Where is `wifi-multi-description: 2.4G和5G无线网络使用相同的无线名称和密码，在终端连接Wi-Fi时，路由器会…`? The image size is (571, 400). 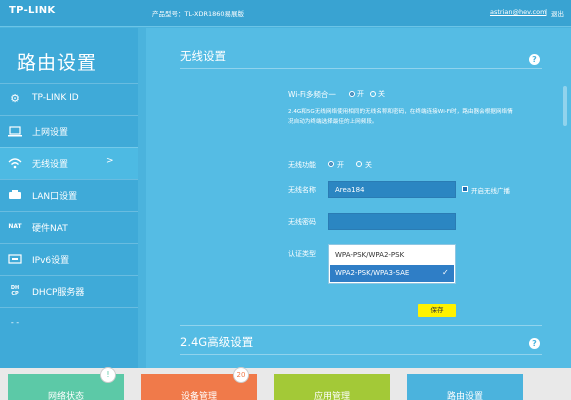
wifi-multi-description: 2.4G和5G无线网络使用相同的无线名称和密码，在终端连接Wi-Fi时，路由器会… is located at coordinates (400, 117).